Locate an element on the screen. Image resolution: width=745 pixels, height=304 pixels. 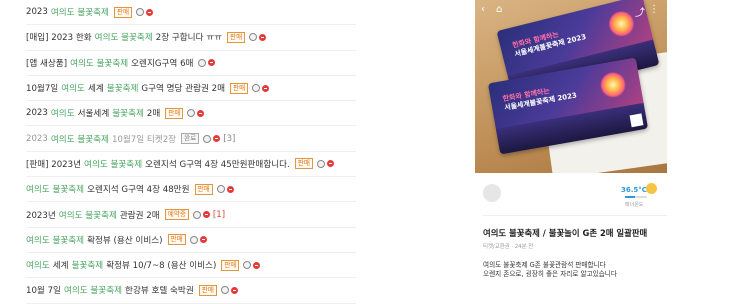
post-title-text: 10월7일 is located at coordinates (42, 88).